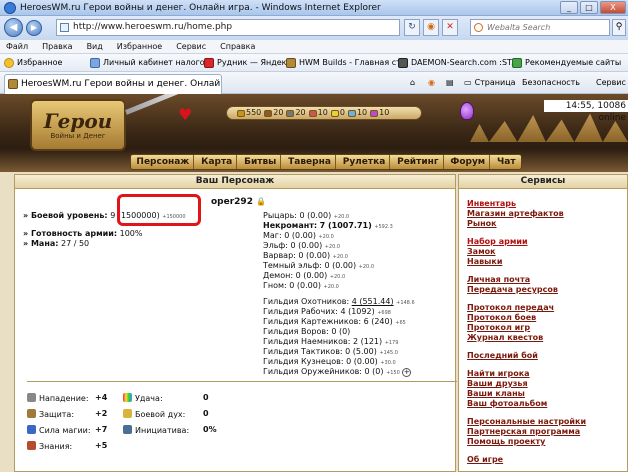  I want to click on wand-icon, so click(31, 429).